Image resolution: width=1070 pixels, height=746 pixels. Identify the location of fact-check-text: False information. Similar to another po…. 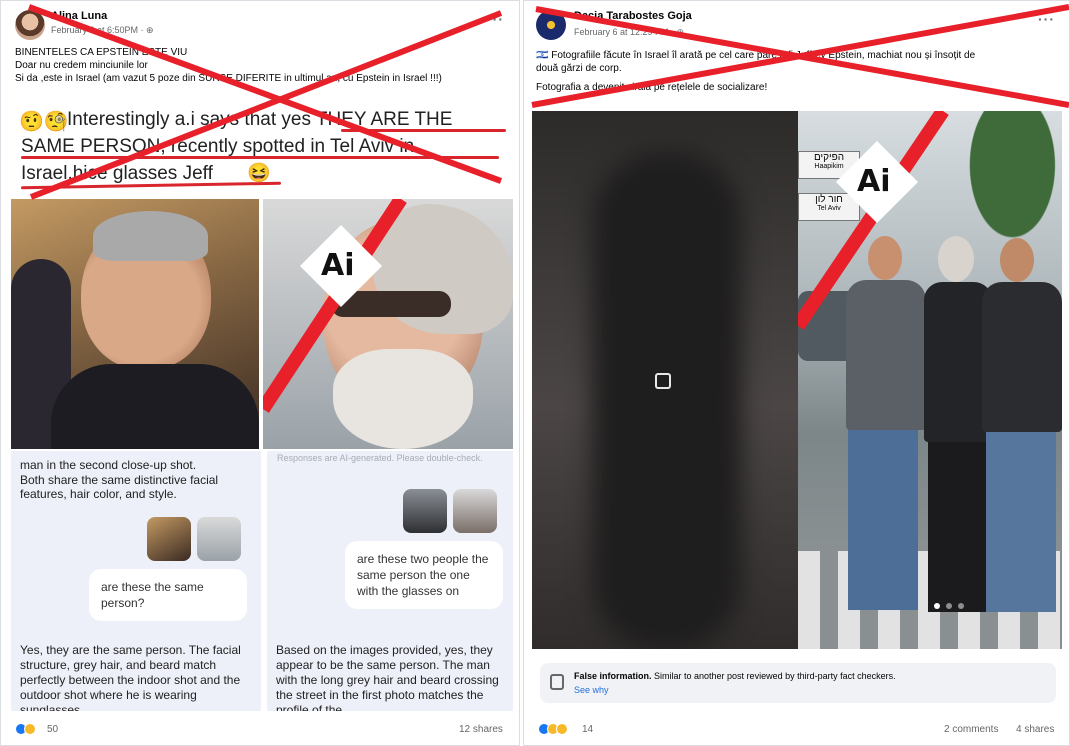
(735, 676).